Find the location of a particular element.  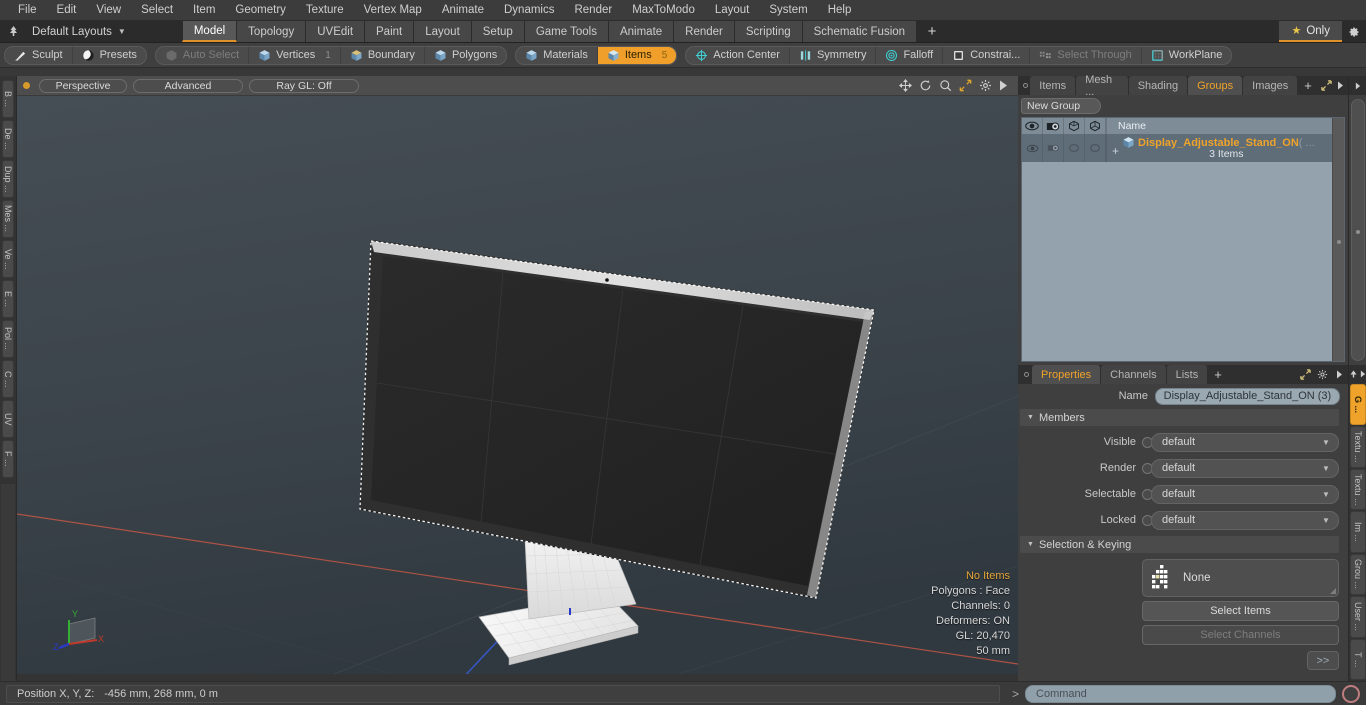

menu-item: Item is located at coordinates (204, 10).